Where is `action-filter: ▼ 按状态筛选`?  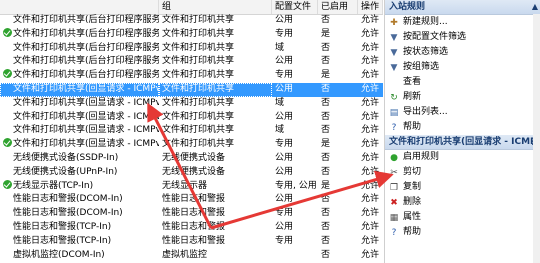 action-filter: ▼ 按状态筛选 is located at coordinates (462, 52).